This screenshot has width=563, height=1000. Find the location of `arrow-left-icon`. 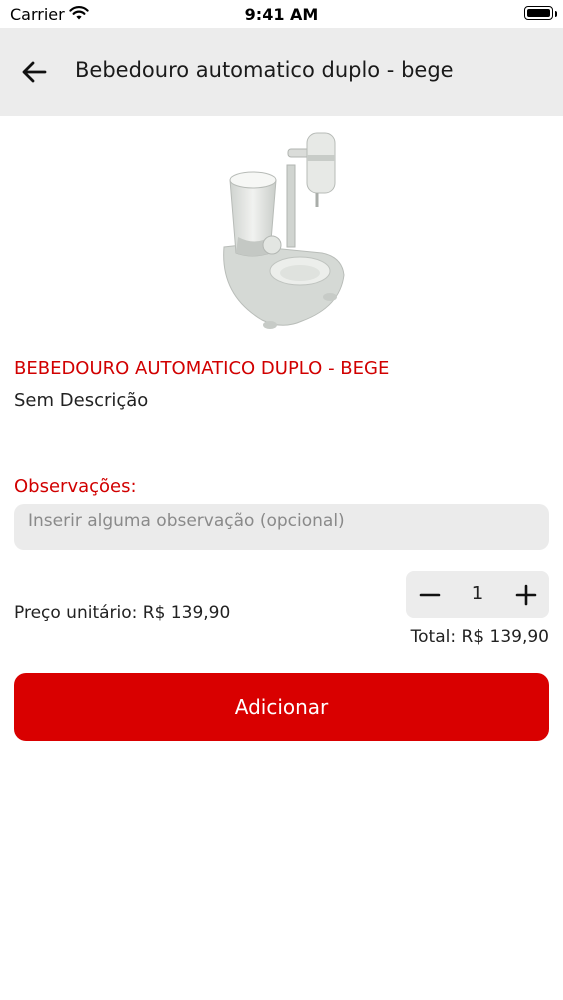

arrow-left-icon is located at coordinates (34, 72).